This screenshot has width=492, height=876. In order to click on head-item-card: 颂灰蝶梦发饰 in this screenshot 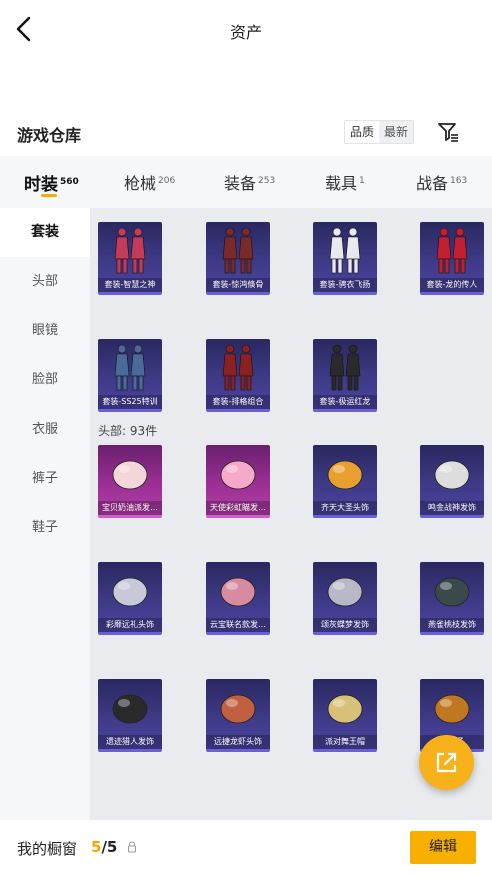, I will do `click(345, 598)`.